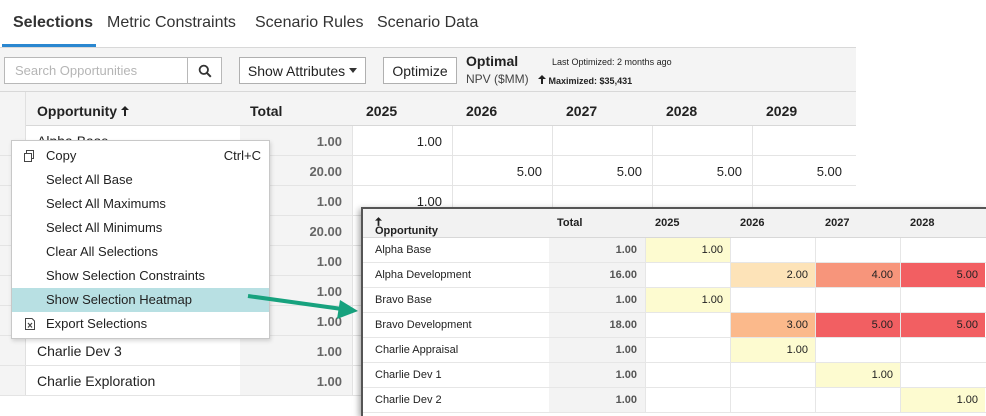 The image size is (986, 416). What do you see at coordinates (408, 375) in the screenshot?
I see `heatmap-opportunity-name: Charlie Dev 1` at bounding box center [408, 375].